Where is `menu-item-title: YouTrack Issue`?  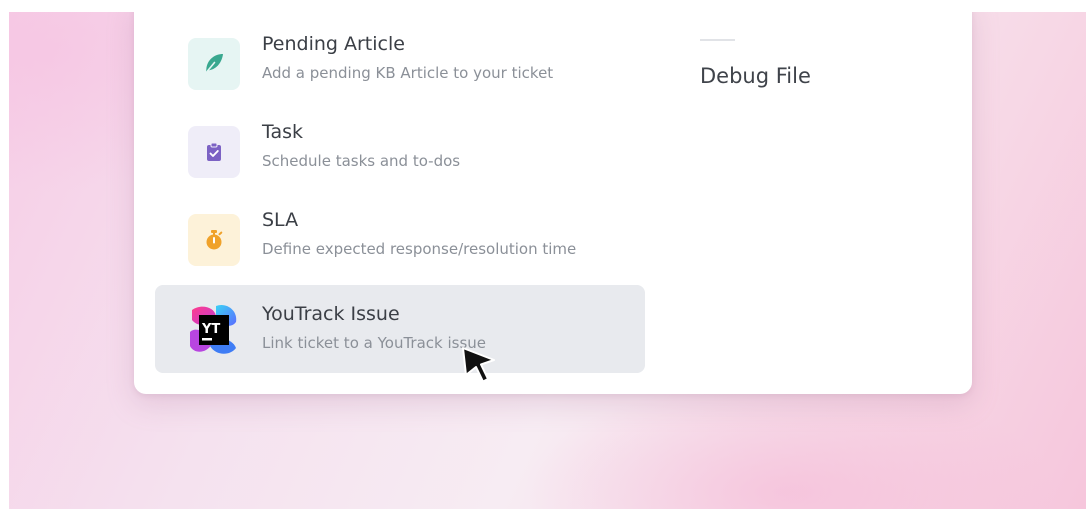
menu-item-title: YouTrack Issue is located at coordinates (331, 314).